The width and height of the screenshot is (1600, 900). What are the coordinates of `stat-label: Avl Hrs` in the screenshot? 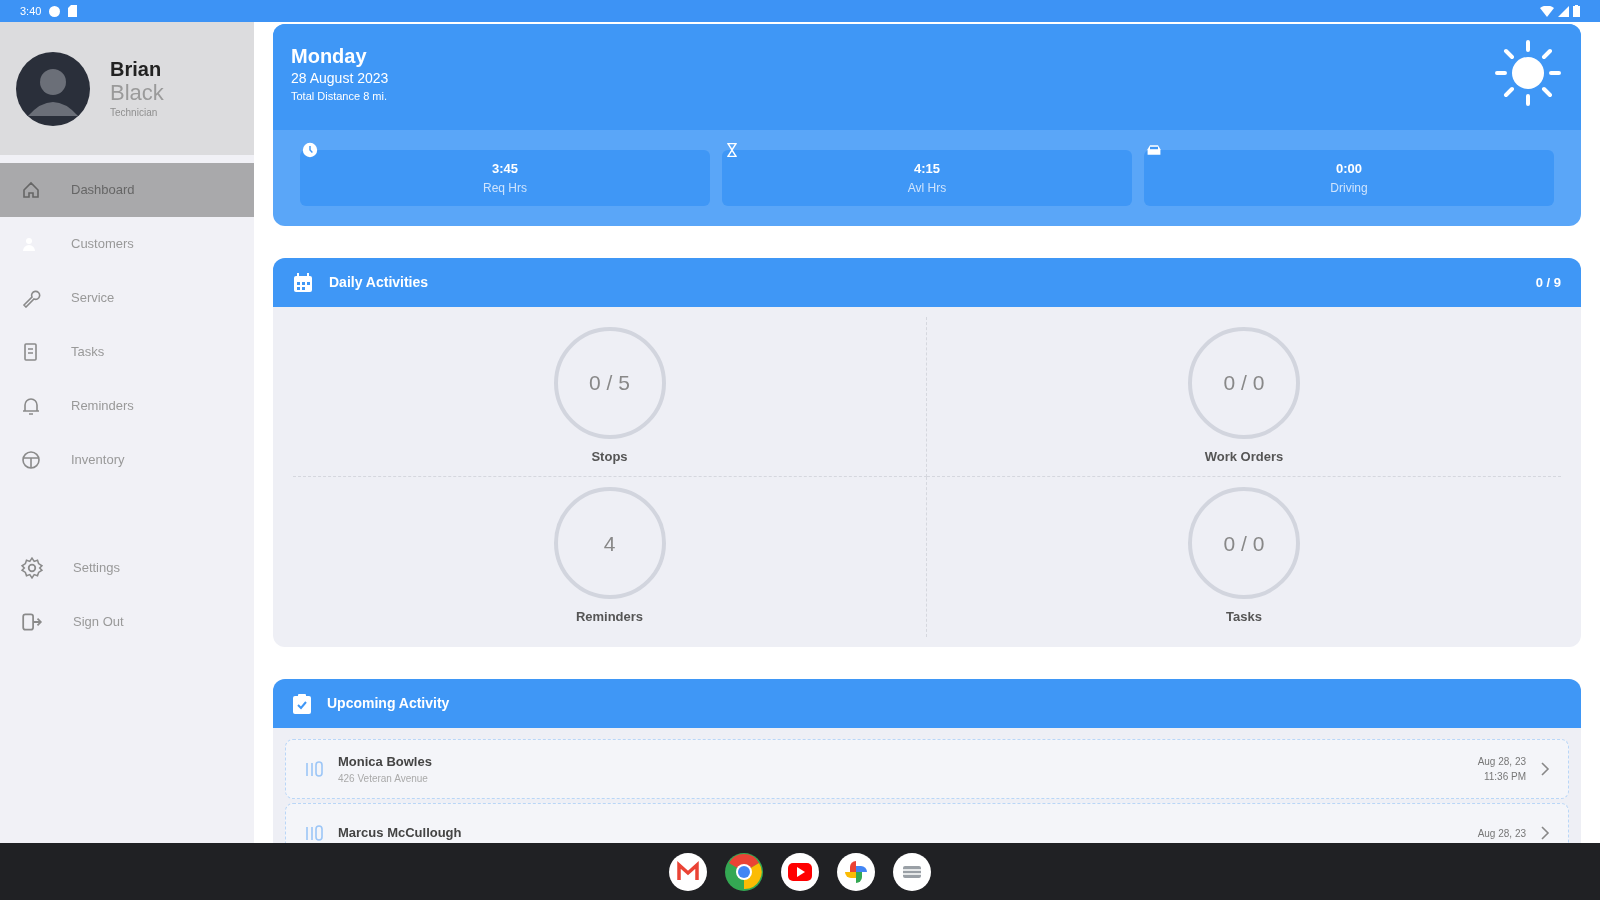 It's located at (927, 188).